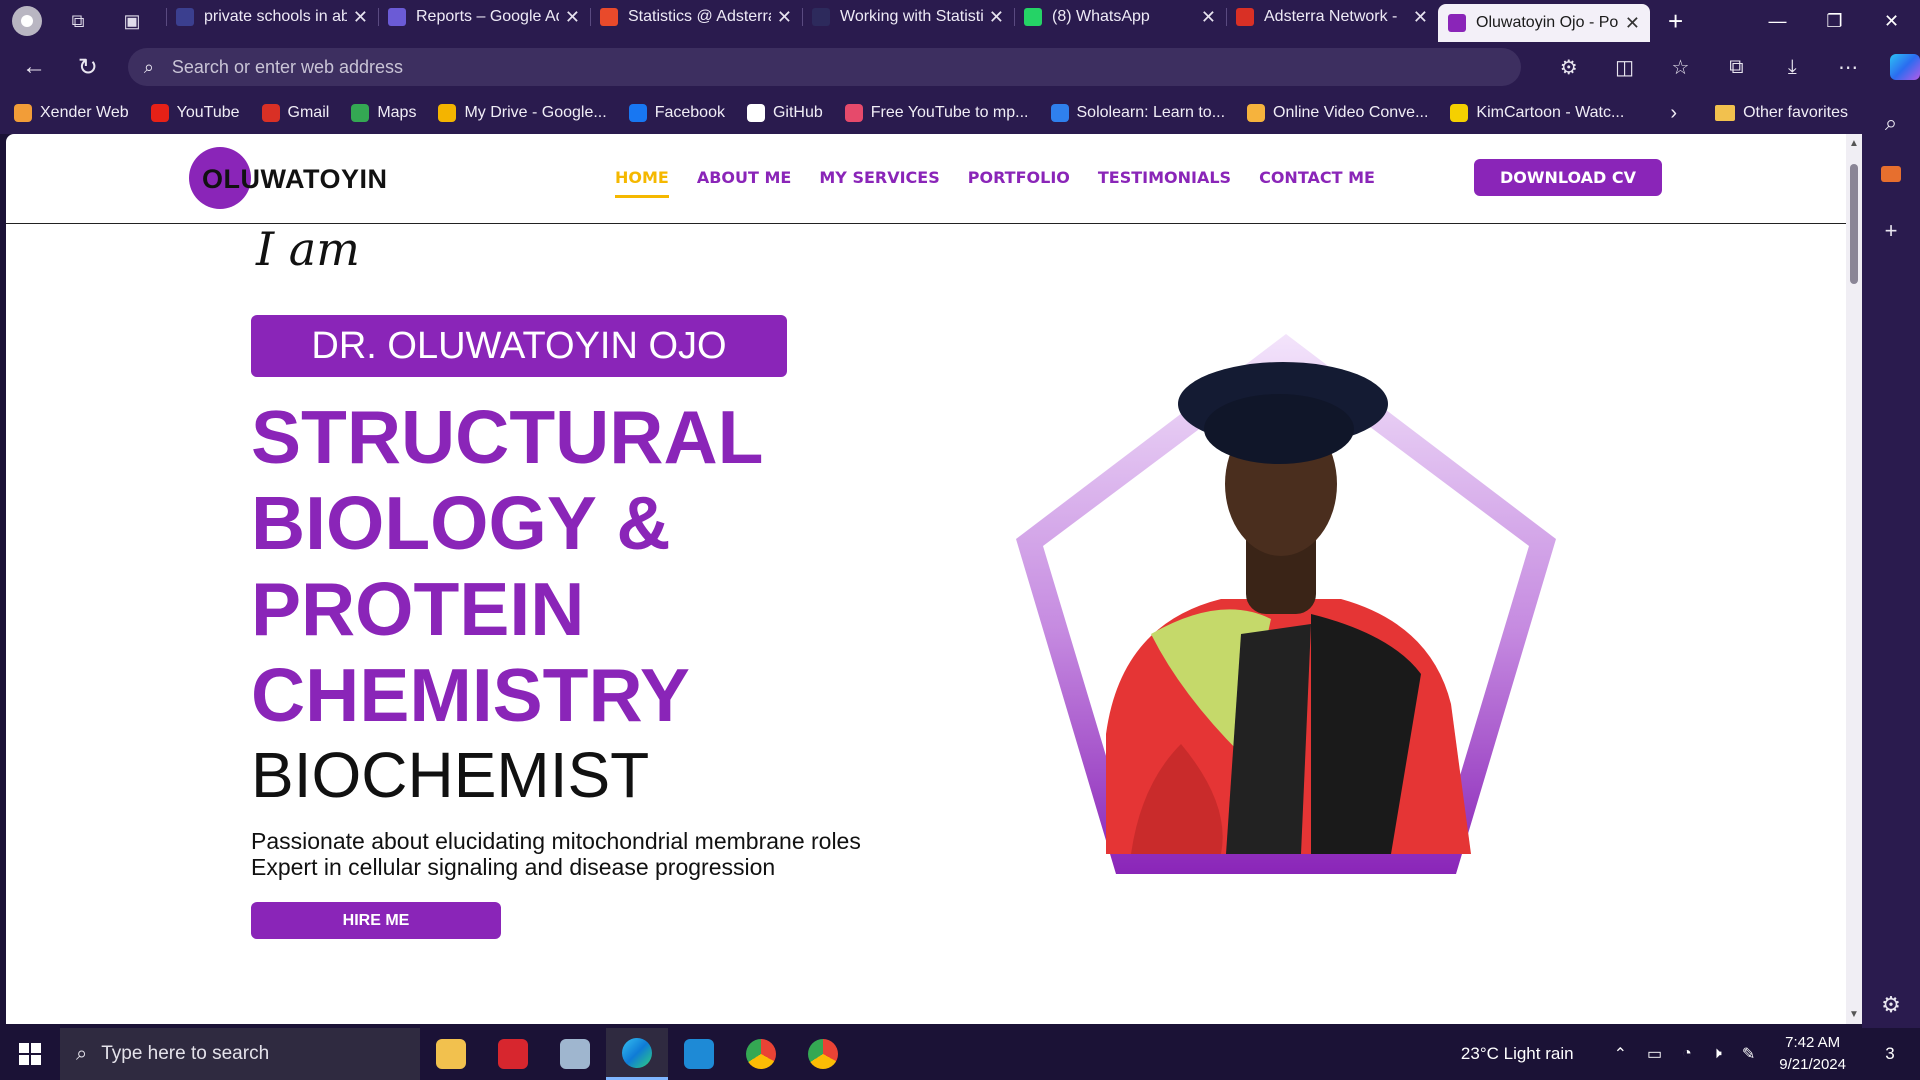 The height and width of the screenshot is (1080, 1920). Describe the element at coordinates (1654, 1054) in the screenshot. I see `battery-icon: ▭` at that location.